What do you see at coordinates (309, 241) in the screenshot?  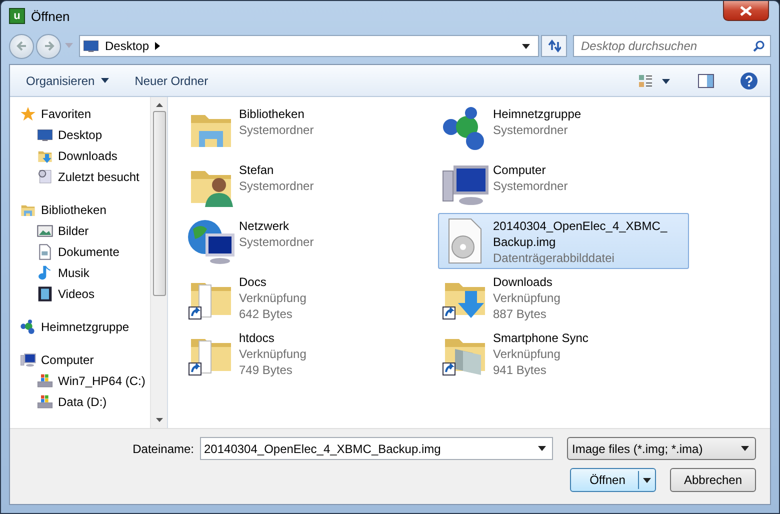 I see `file-item: Netzwerk Systemordner` at bounding box center [309, 241].